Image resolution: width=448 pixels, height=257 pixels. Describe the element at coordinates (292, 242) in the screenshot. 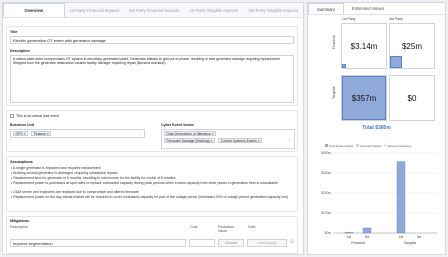

I see `delete-icon: ⊟` at that location.